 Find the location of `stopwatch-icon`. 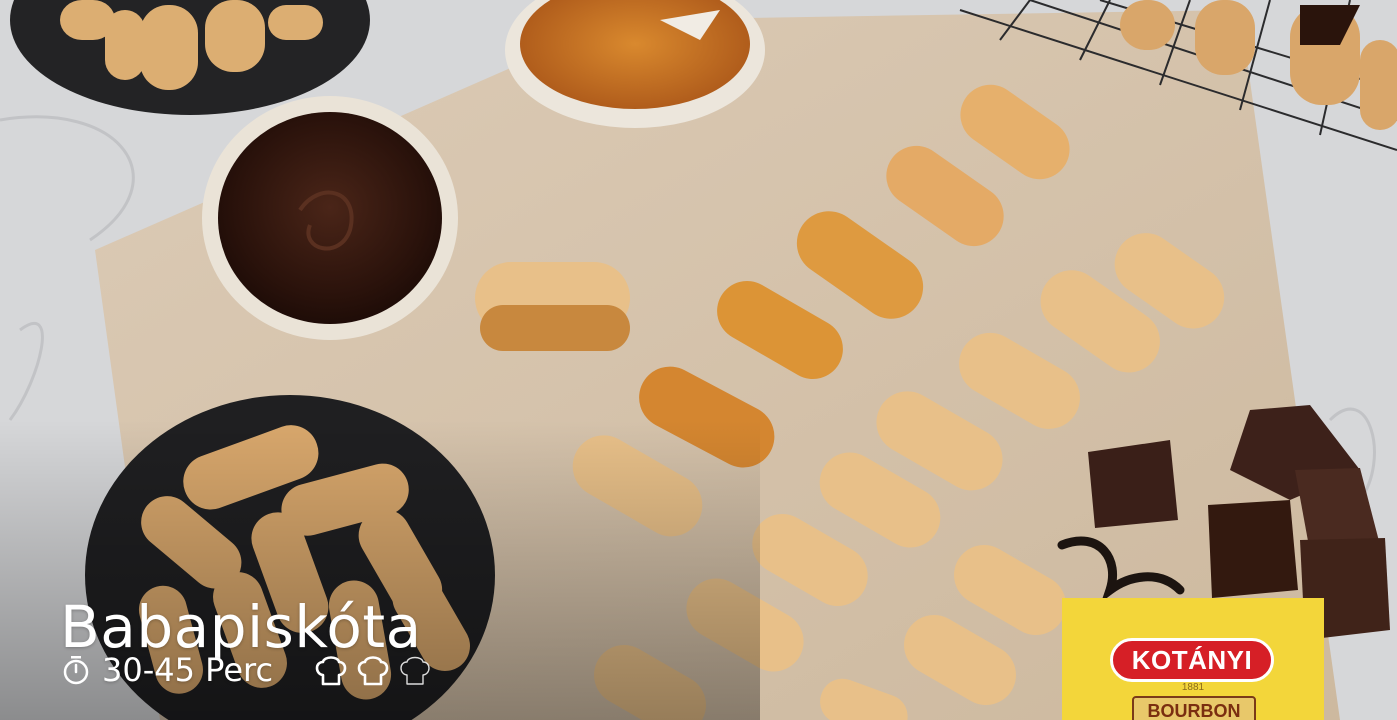

stopwatch-icon is located at coordinates (76, 670).